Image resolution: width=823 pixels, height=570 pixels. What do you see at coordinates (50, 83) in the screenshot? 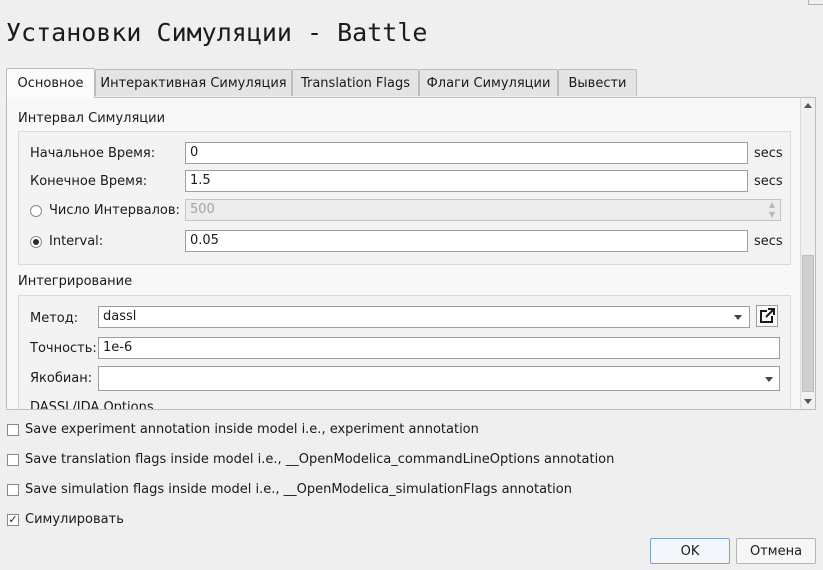
I see `tab-general: Основное` at bounding box center [50, 83].